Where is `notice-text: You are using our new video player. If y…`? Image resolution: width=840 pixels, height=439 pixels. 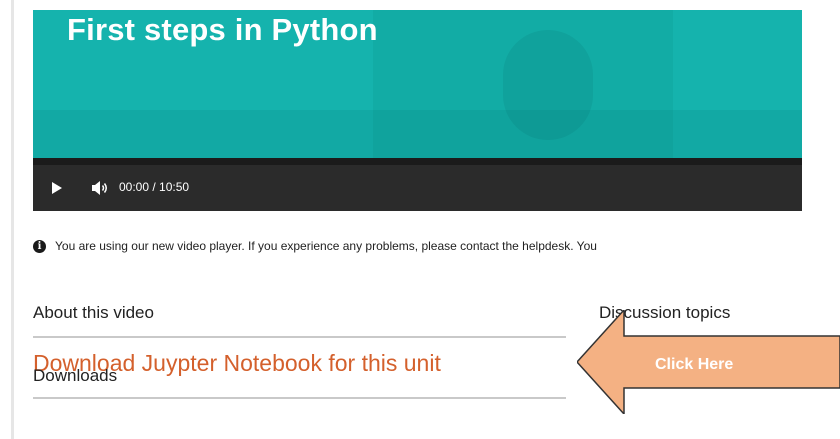 notice-text: You are using our new video player. If y… is located at coordinates (326, 246).